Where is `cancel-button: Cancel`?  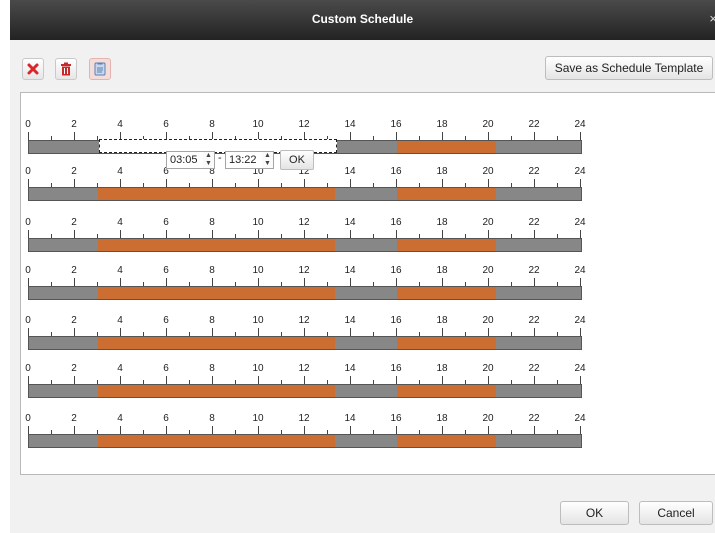 cancel-button: Cancel is located at coordinates (676, 513).